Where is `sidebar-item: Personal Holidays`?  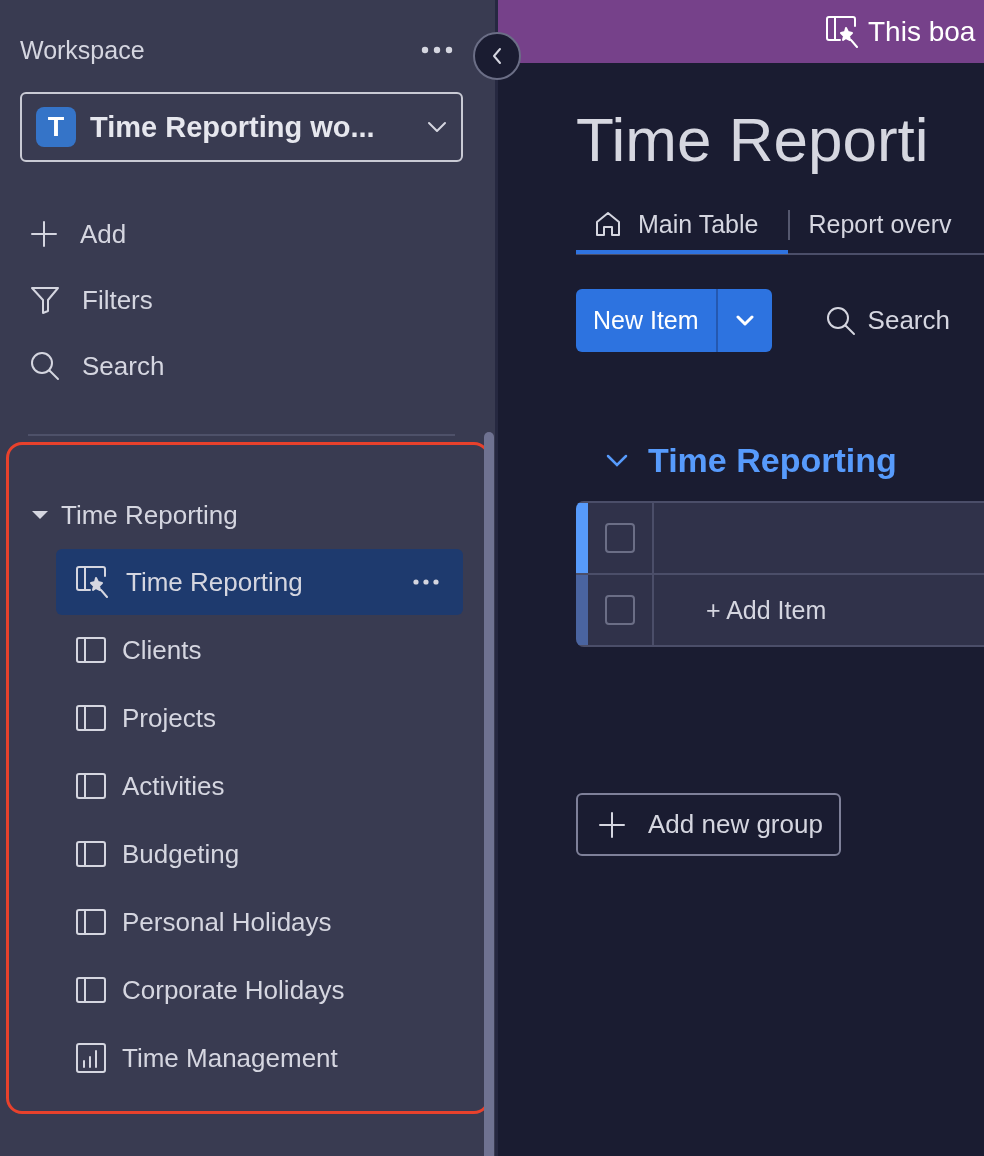
sidebar-item: Personal Holidays is located at coordinates (259, 922).